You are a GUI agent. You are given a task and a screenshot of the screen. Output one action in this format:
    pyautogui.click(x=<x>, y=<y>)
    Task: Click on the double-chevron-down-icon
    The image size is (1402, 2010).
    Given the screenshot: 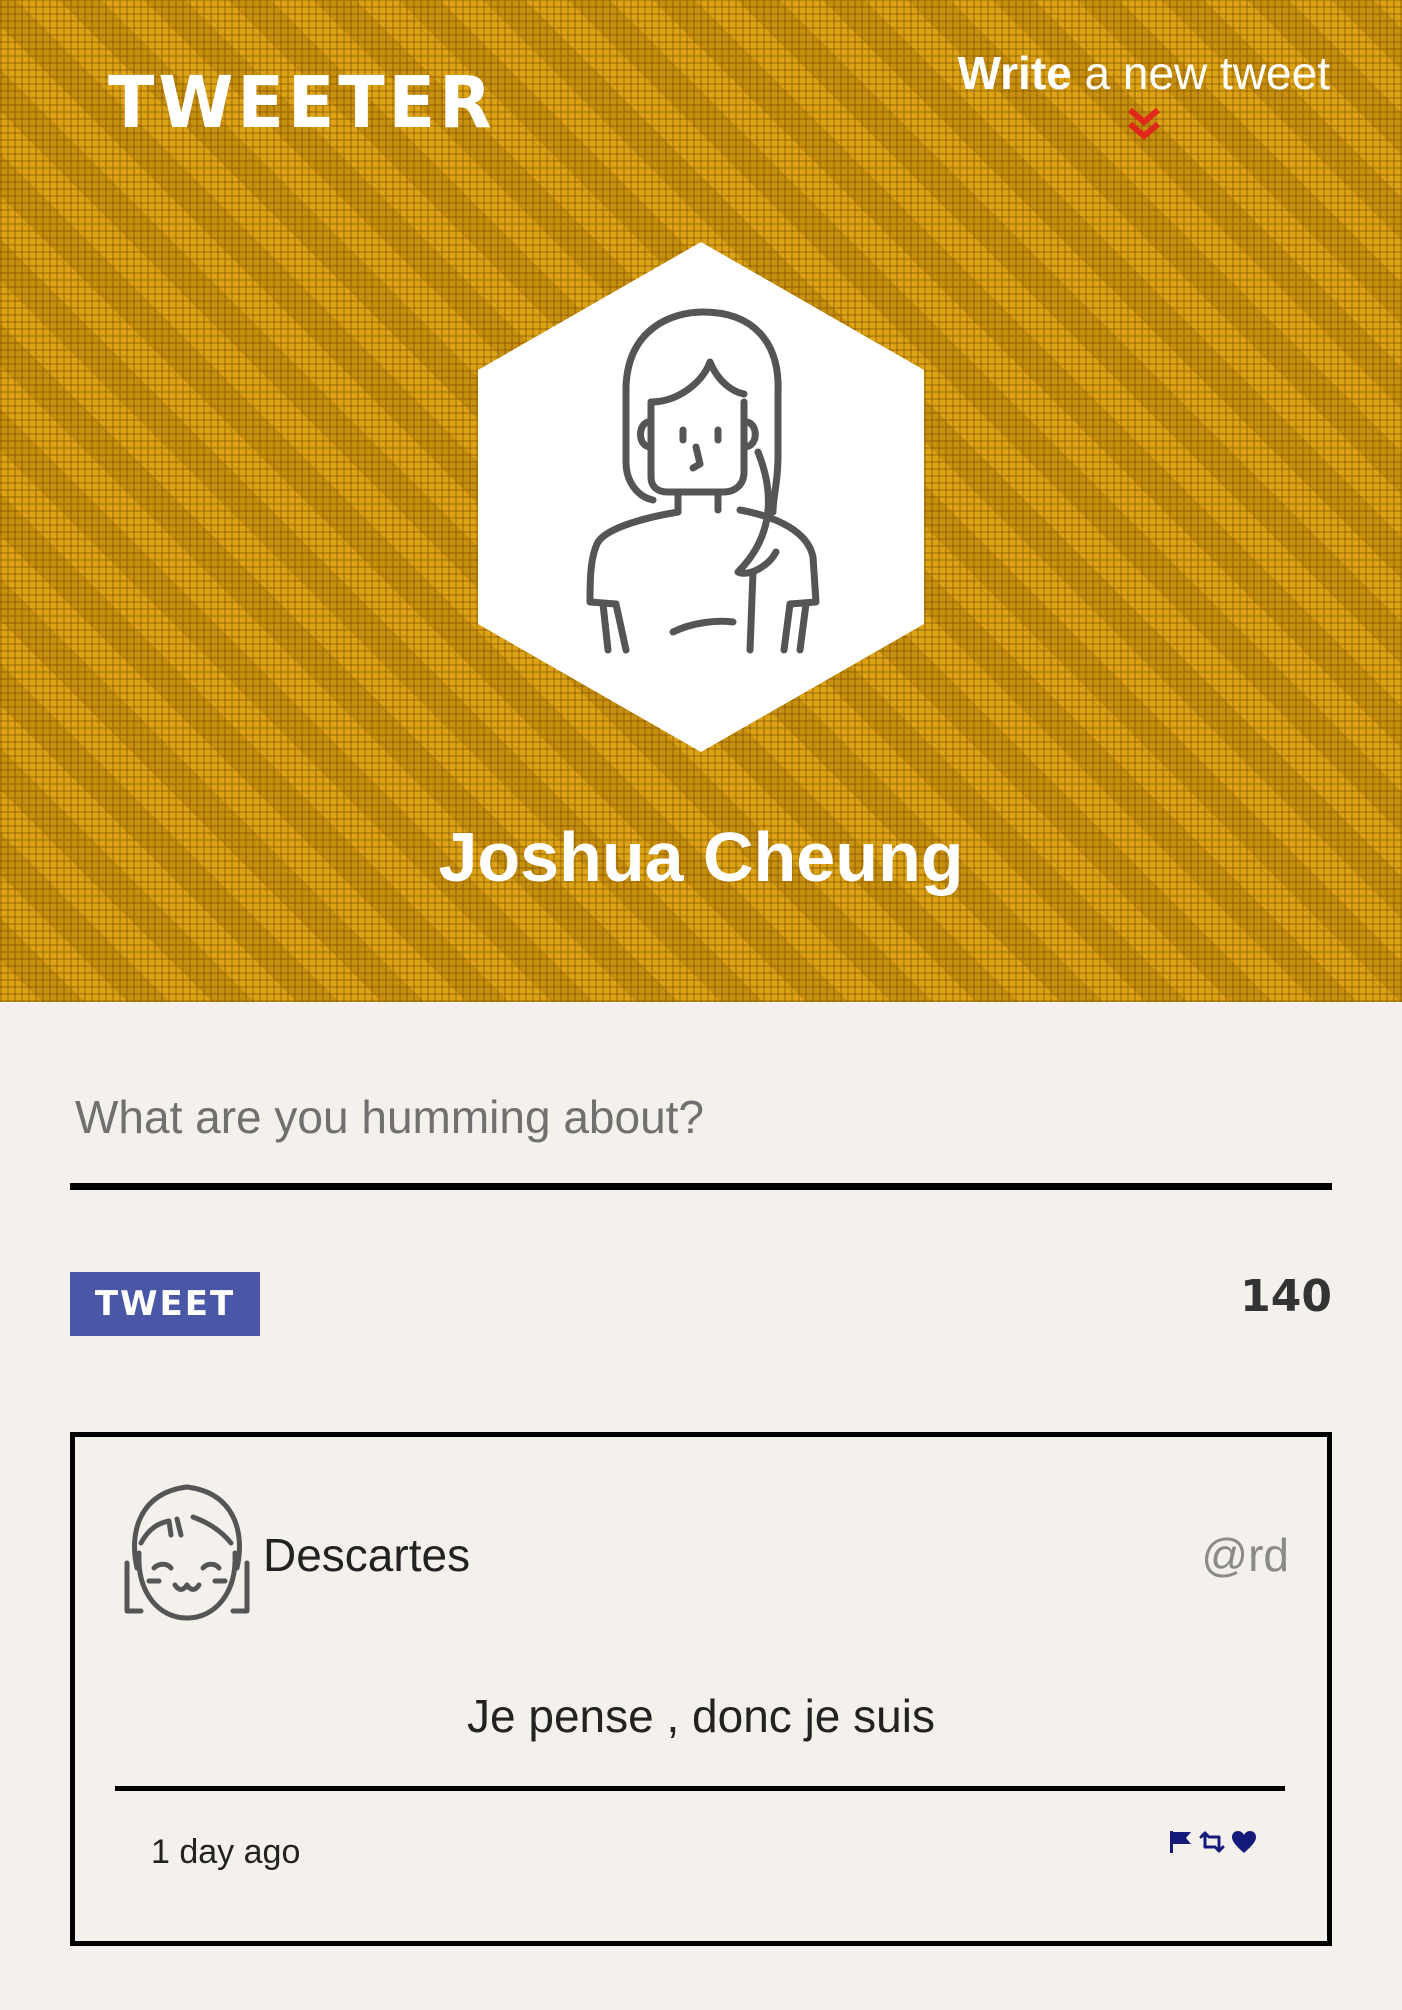 What is the action you would take?
    pyautogui.click(x=1143, y=123)
    